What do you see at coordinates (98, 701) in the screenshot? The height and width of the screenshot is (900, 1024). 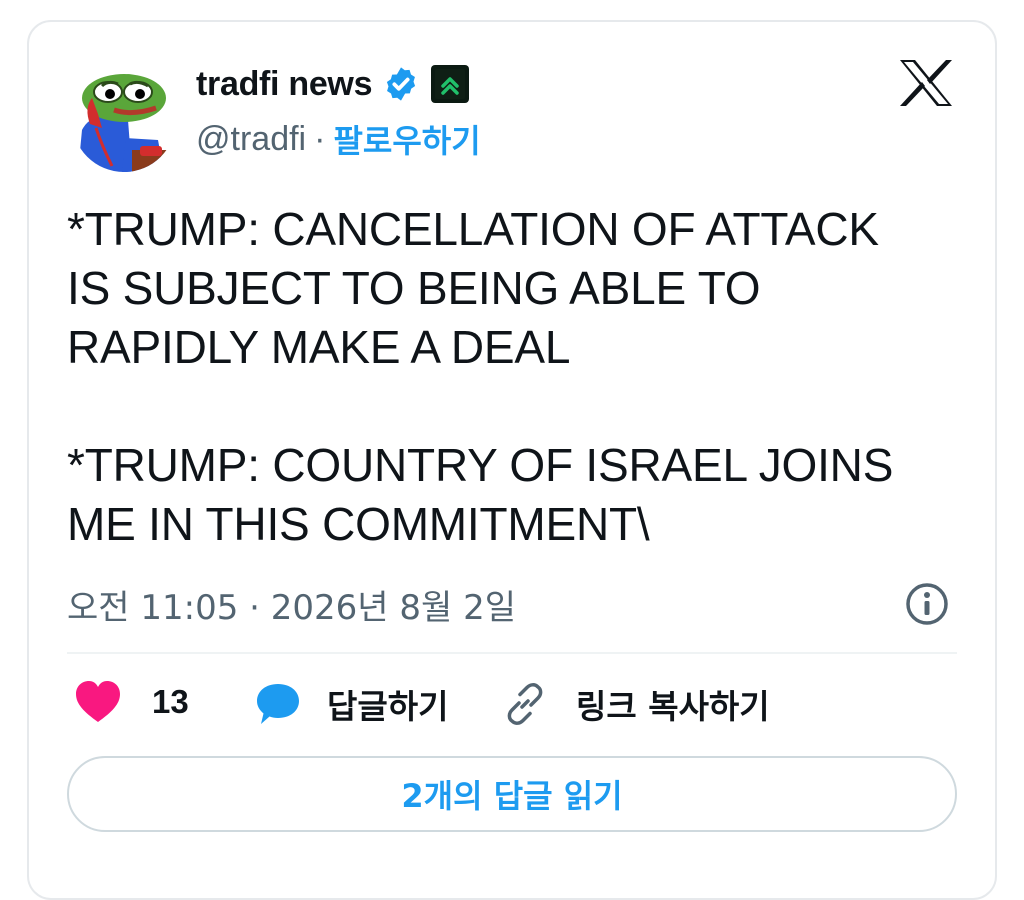 I see `heart-icon` at bounding box center [98, 701].